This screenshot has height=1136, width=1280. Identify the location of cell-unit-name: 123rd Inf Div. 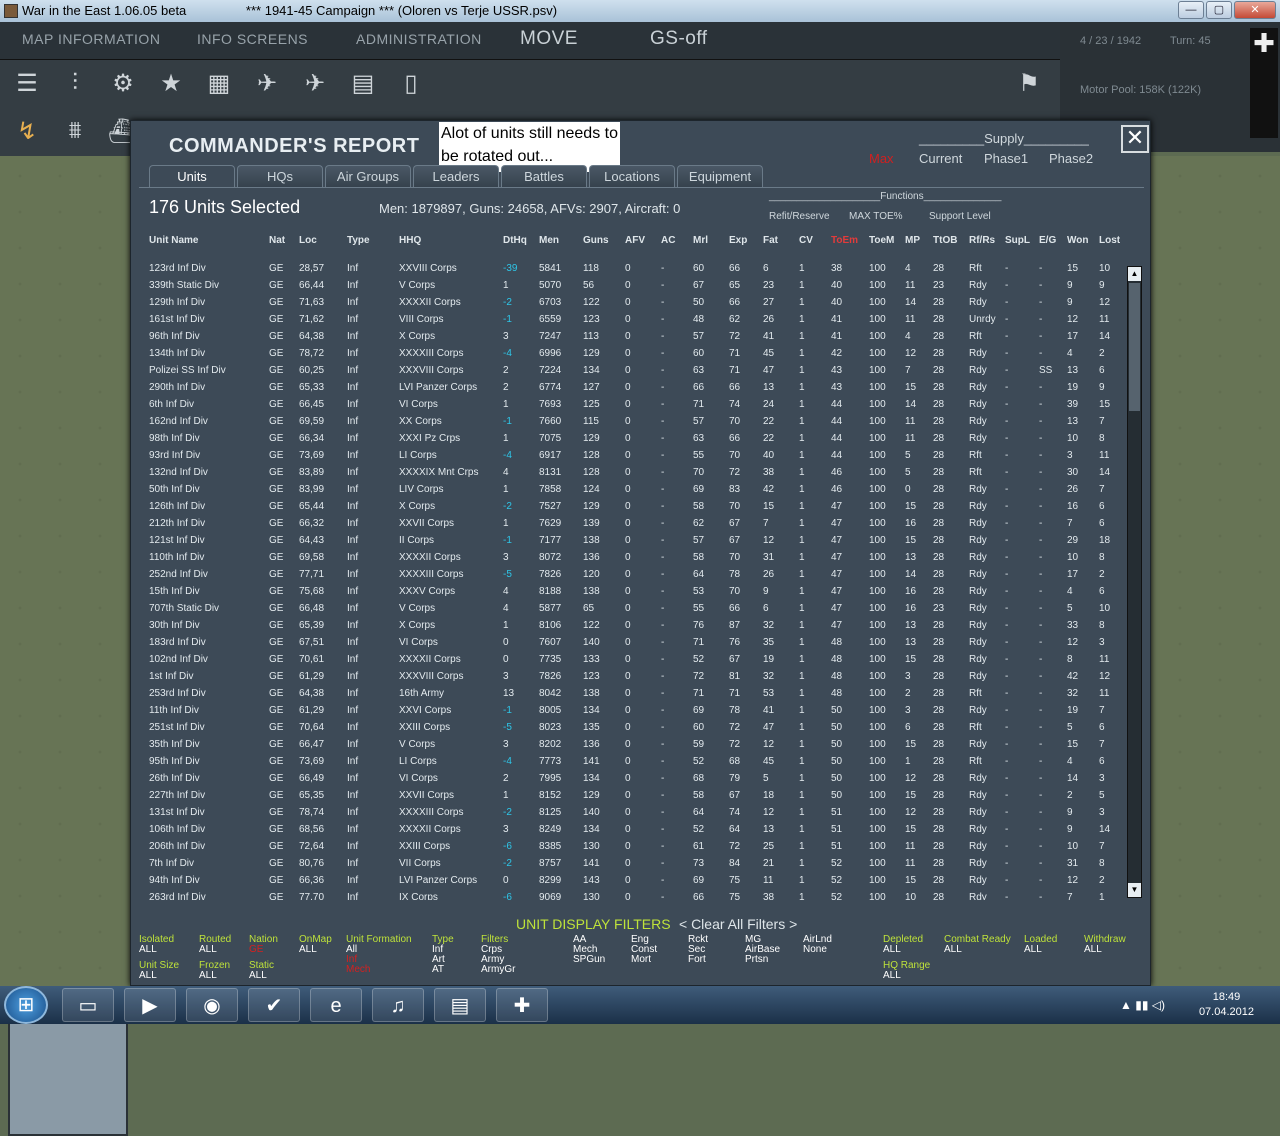
(177, 268).